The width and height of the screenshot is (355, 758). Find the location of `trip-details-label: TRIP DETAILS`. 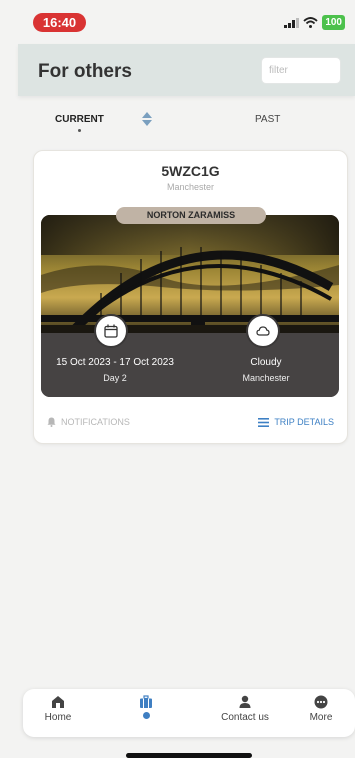

trip-details-label: TRIP DETAILS is located at coordinates (304, 422).